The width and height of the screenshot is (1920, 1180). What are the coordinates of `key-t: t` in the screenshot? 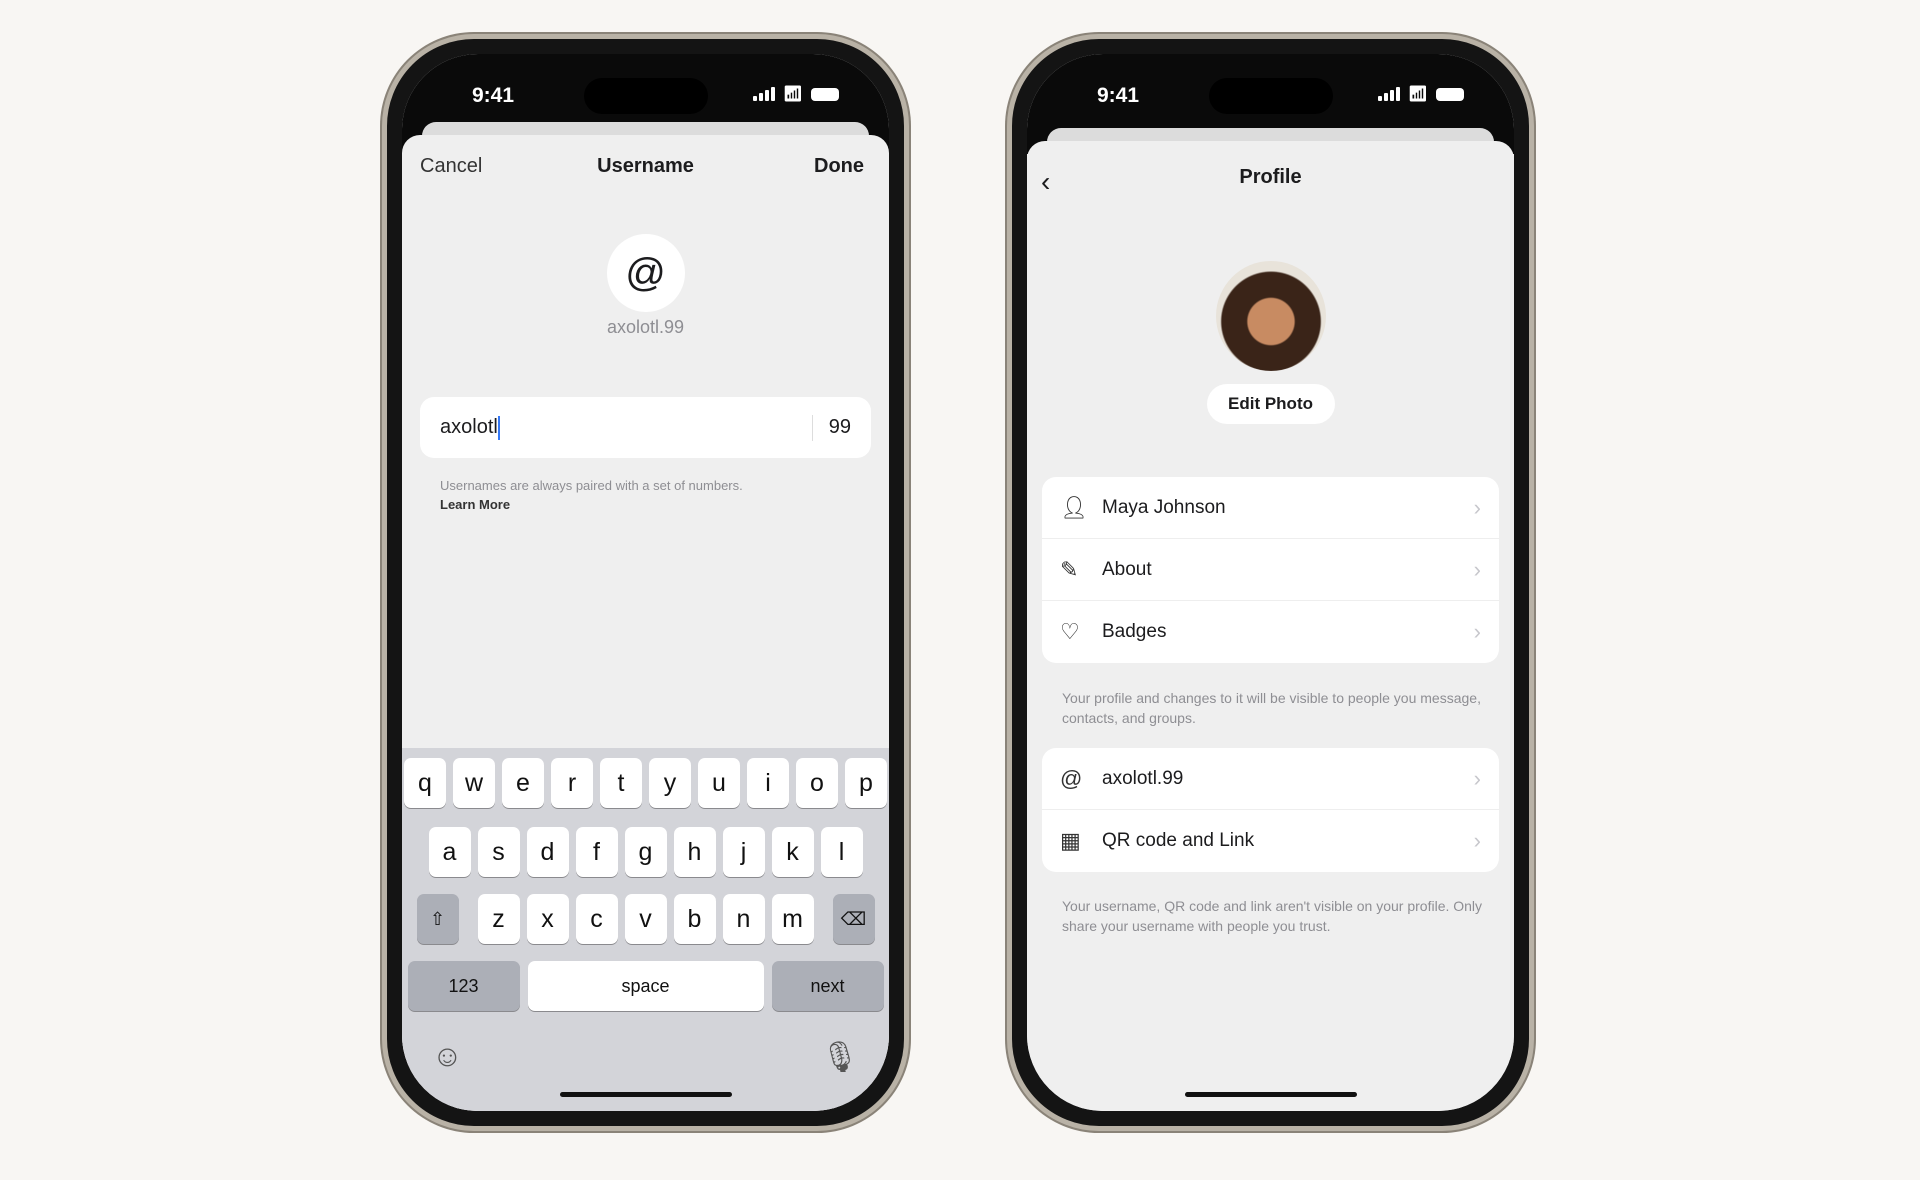 It's located at (621, 783).